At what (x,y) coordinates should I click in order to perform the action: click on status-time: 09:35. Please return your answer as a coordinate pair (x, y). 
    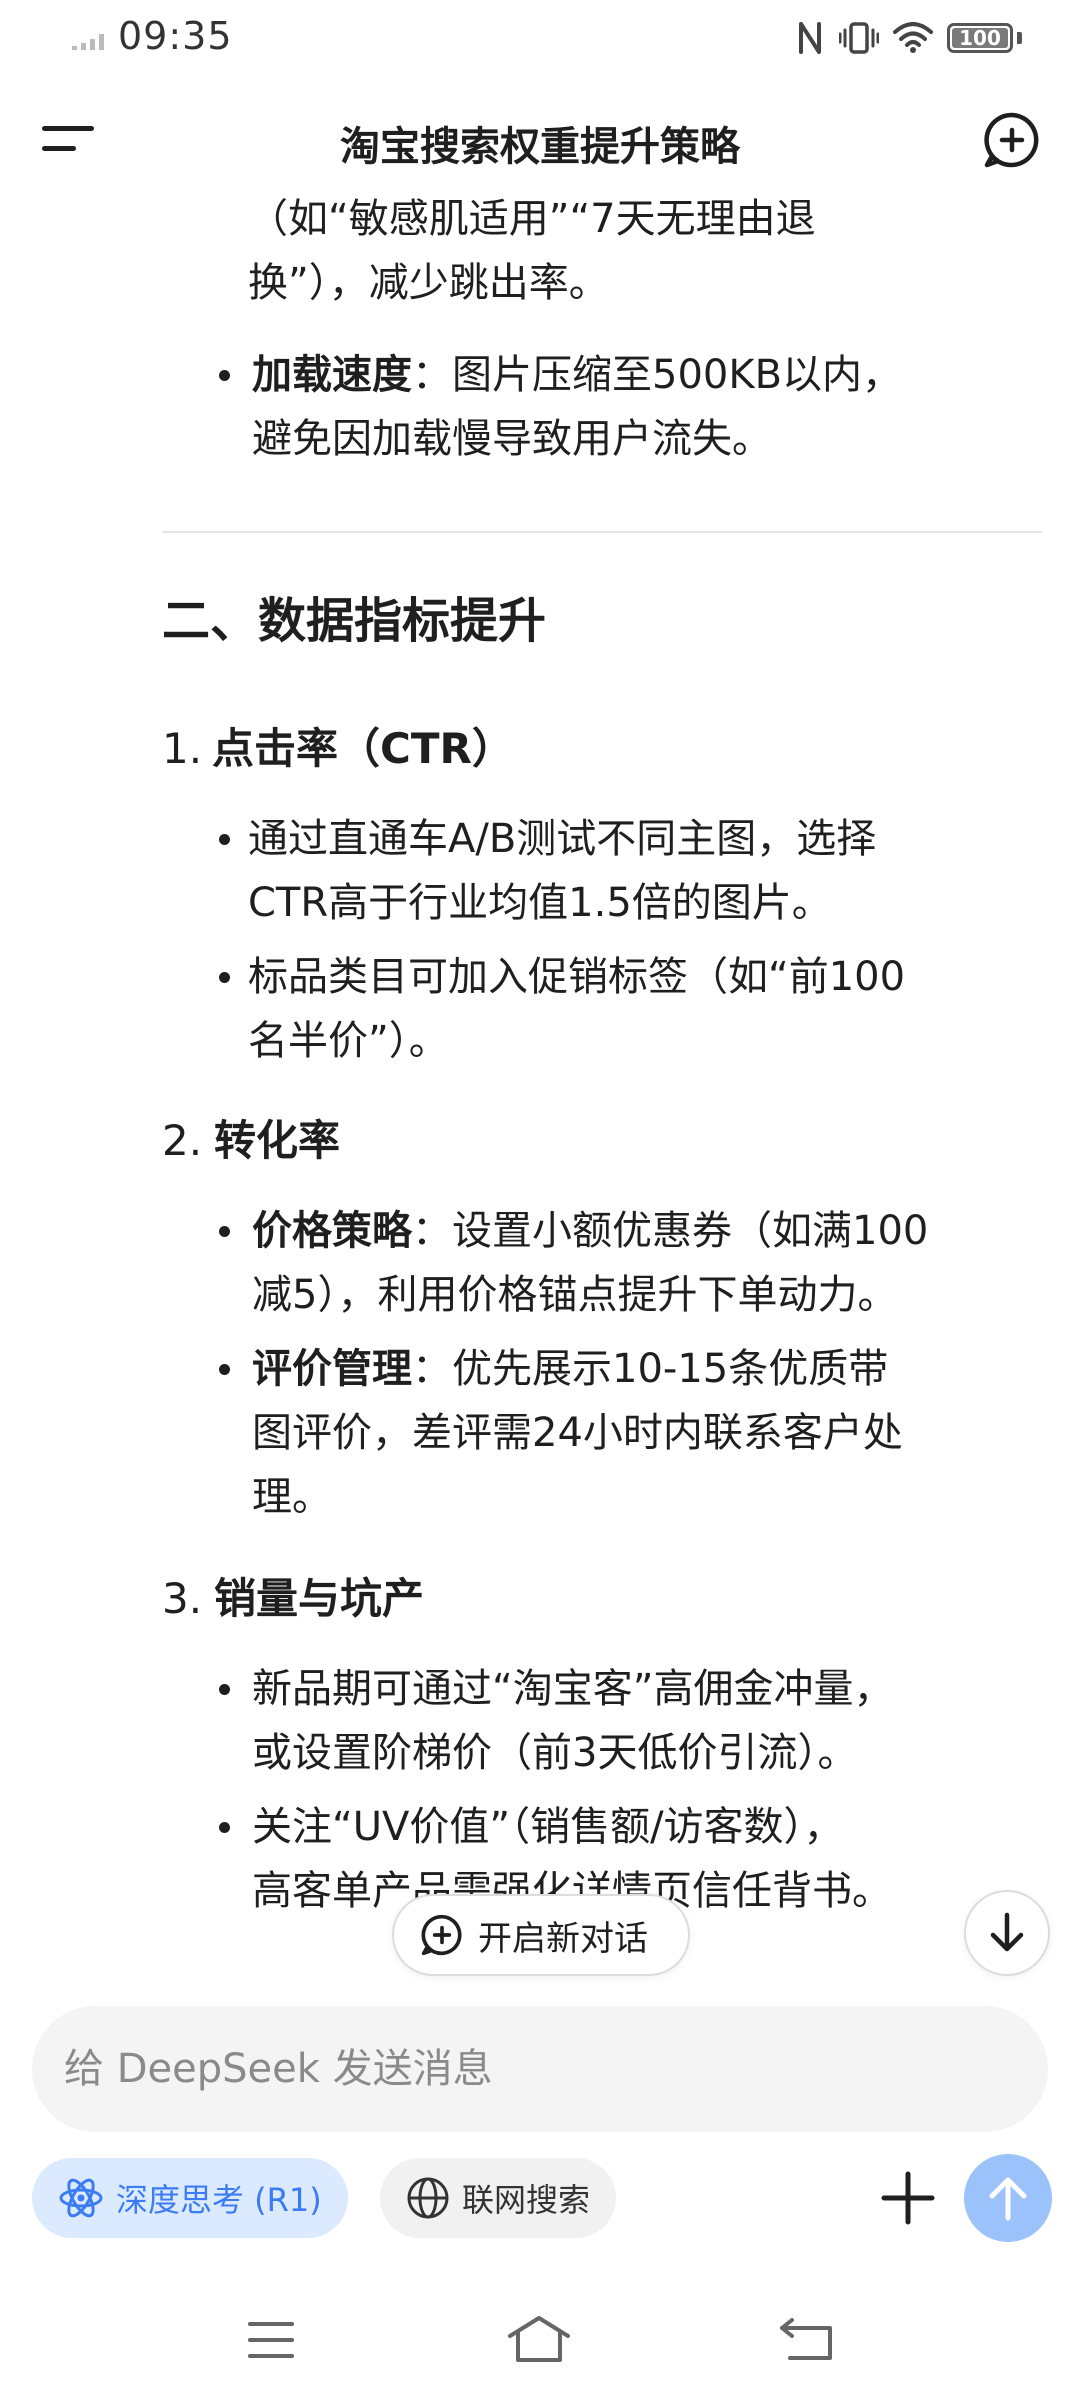
    Looking at the image, I should click on (175, 36).